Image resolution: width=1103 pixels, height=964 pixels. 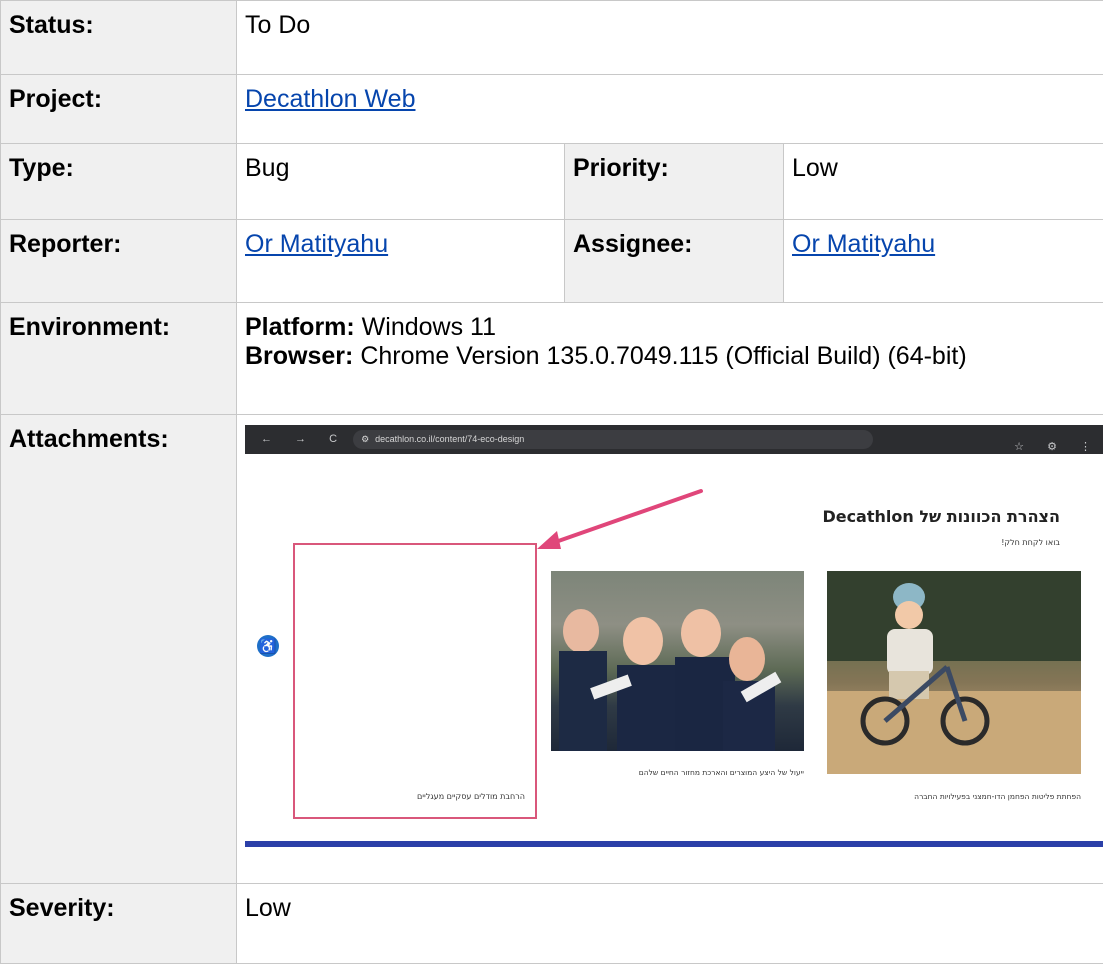 I want to click on platform-label: Platform:, so click(x=300, y=327).